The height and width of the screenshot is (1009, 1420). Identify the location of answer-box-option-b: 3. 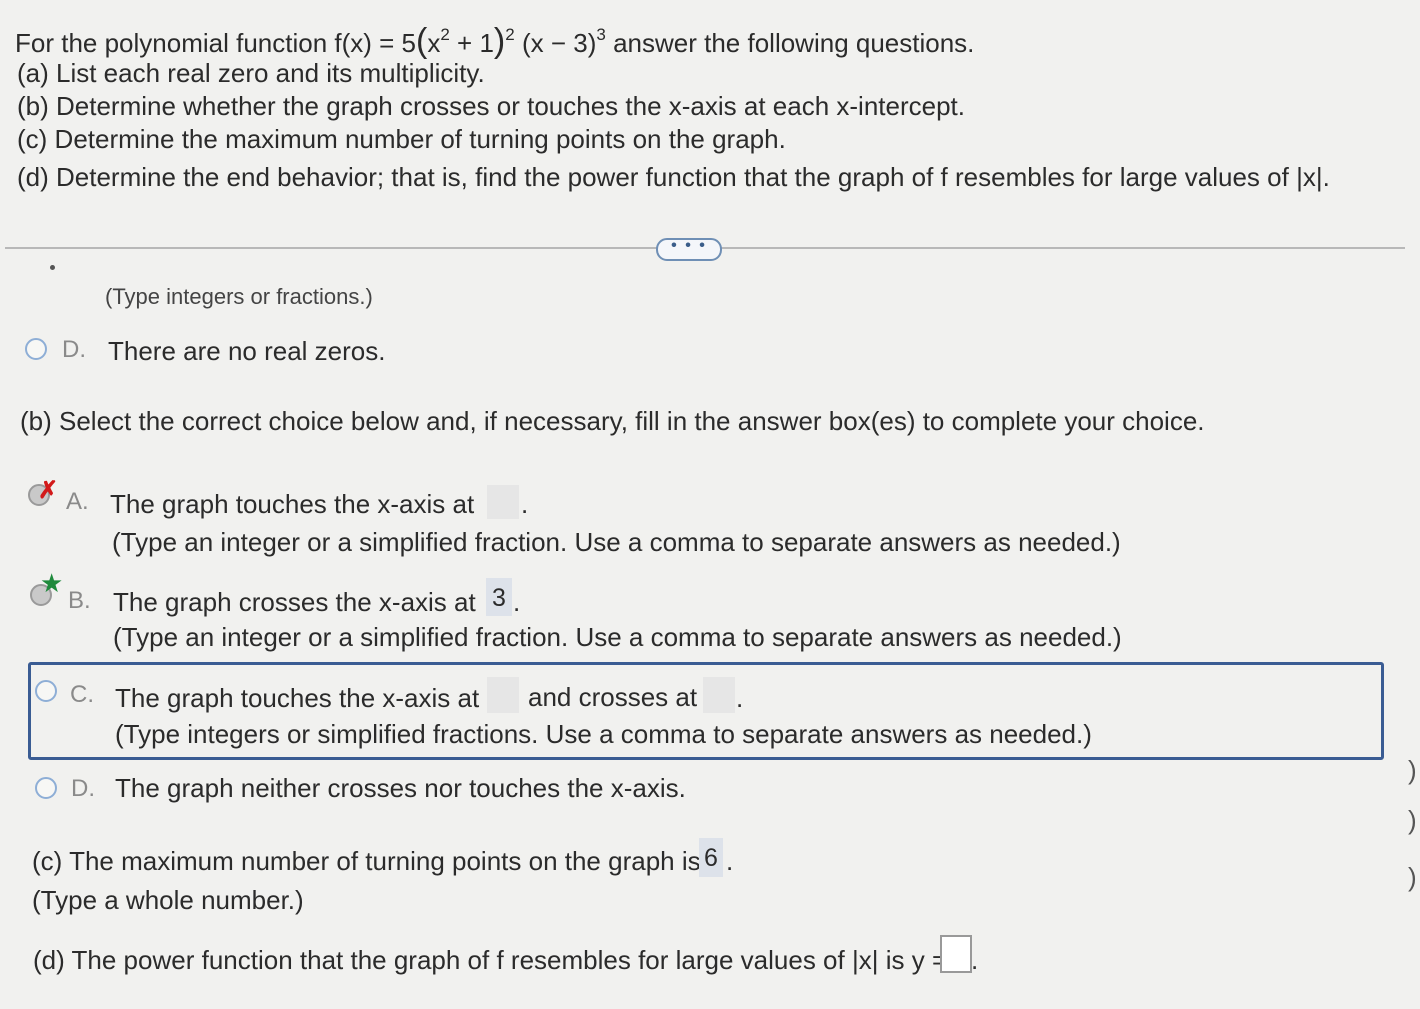
(499, 597).